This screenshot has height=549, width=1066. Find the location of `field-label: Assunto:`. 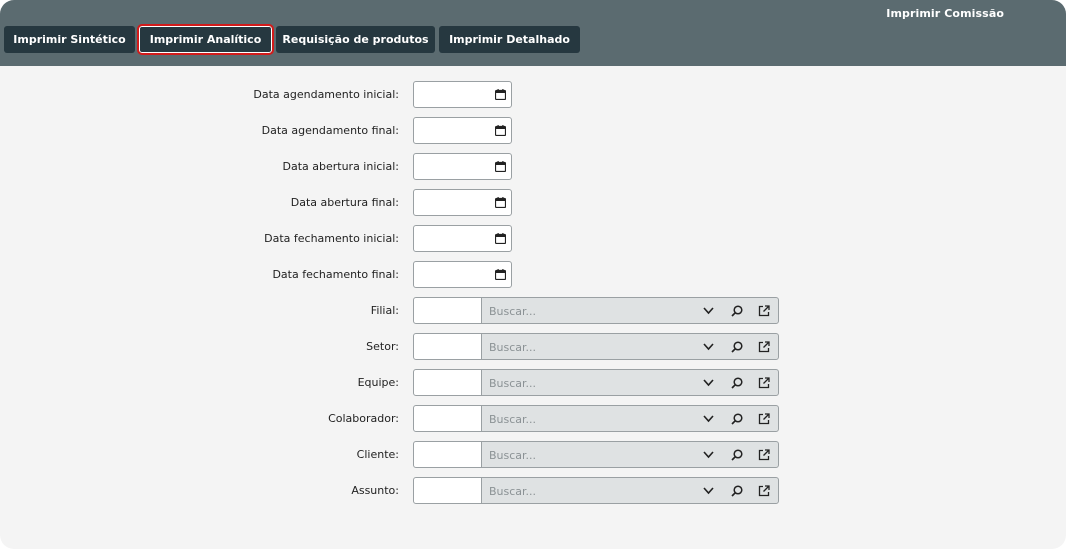

field-label: Assunto: is located at coordinates (375, 490).